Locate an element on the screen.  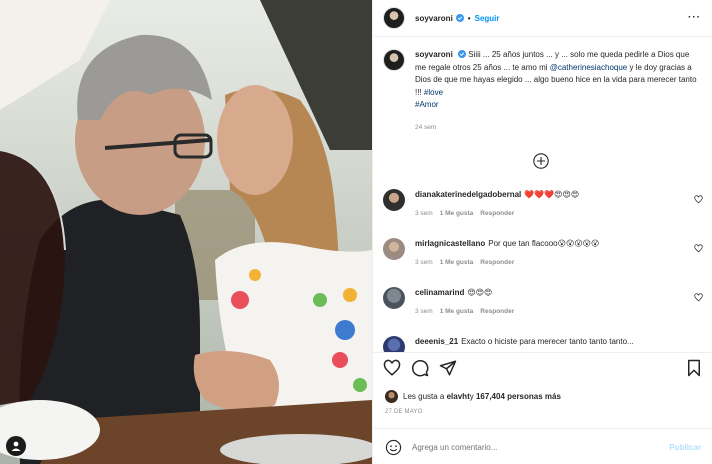
likes-prefix: Les gusta a is located at coordinates (424, 396).